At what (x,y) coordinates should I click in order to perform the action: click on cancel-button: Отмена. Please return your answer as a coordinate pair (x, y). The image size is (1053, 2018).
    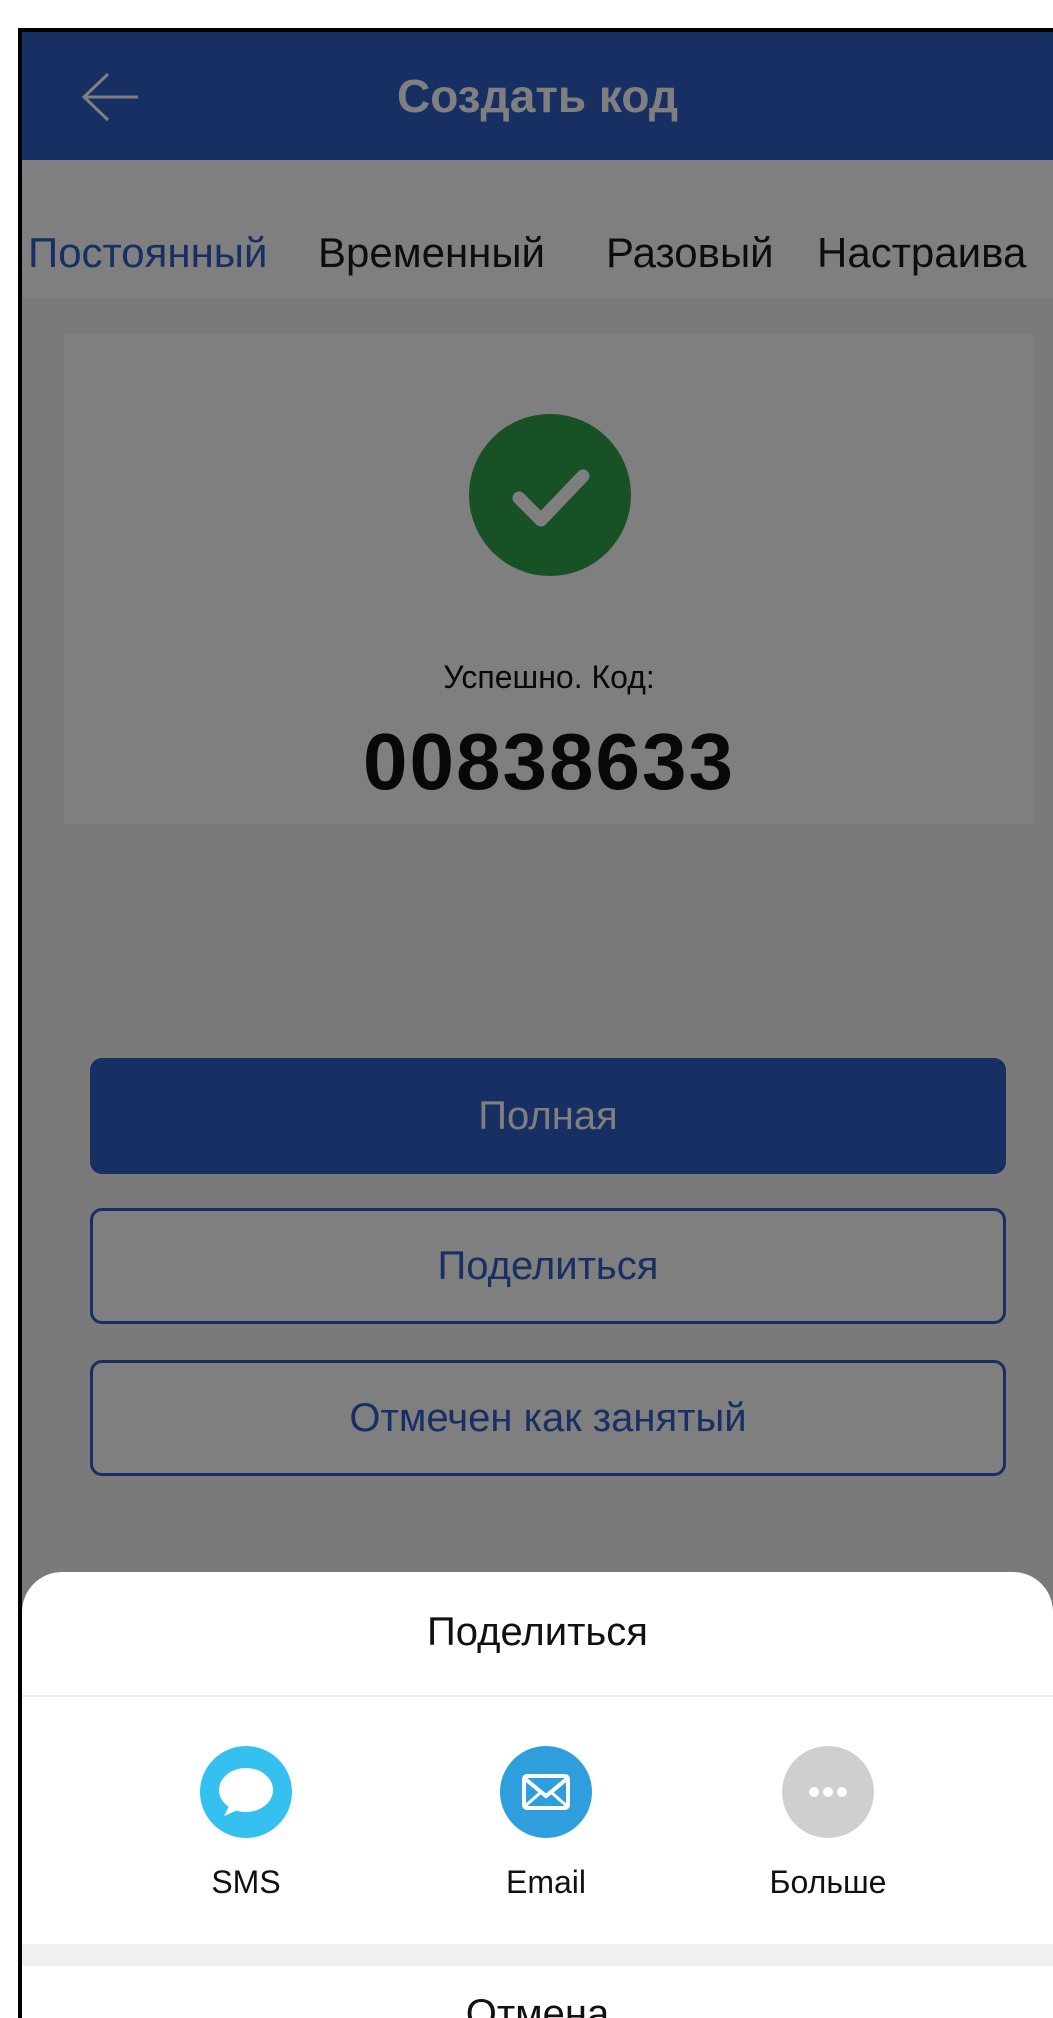
    Looking at the image, I should click on (537, 2005).